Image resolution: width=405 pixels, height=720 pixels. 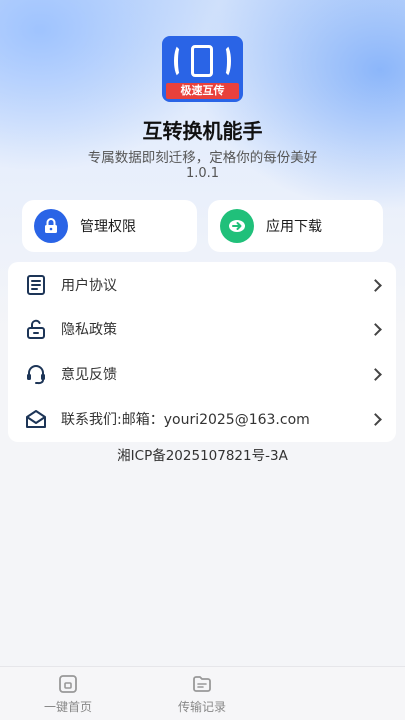 What do you see at coordinates (202, 684) in the screenshot?
I see `folder-icon` at bounding box center [202, 684].